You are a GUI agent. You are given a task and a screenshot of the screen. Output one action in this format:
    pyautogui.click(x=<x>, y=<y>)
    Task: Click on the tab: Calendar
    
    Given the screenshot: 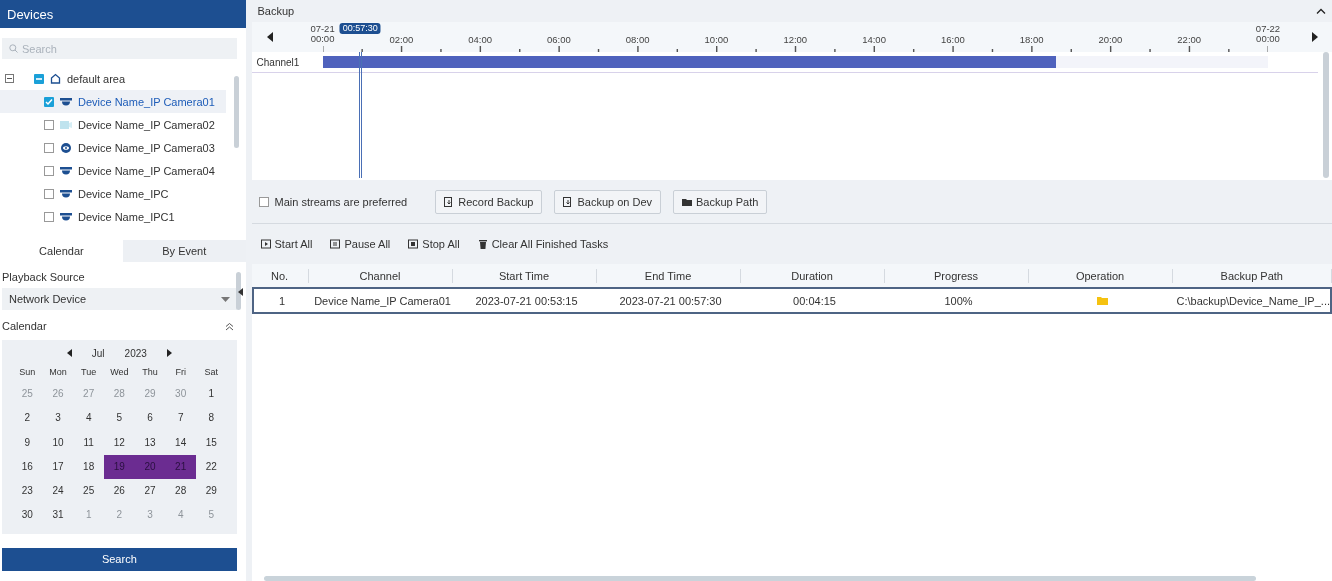 What is the action you would take?
    pyautogui.click(x=61, y=251)
    